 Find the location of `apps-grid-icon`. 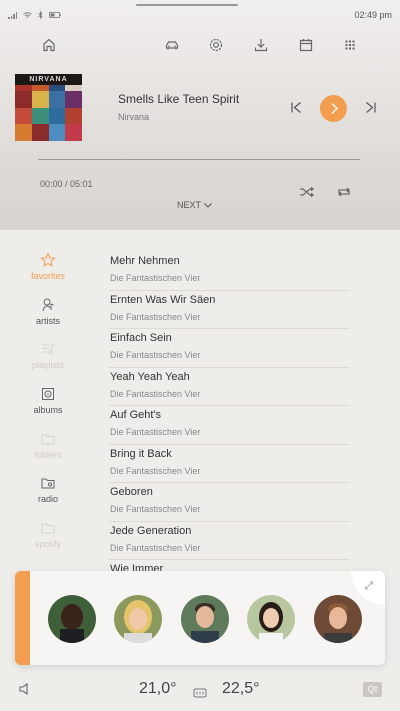

apps-grid-icon is located at coordinates (350, 45).